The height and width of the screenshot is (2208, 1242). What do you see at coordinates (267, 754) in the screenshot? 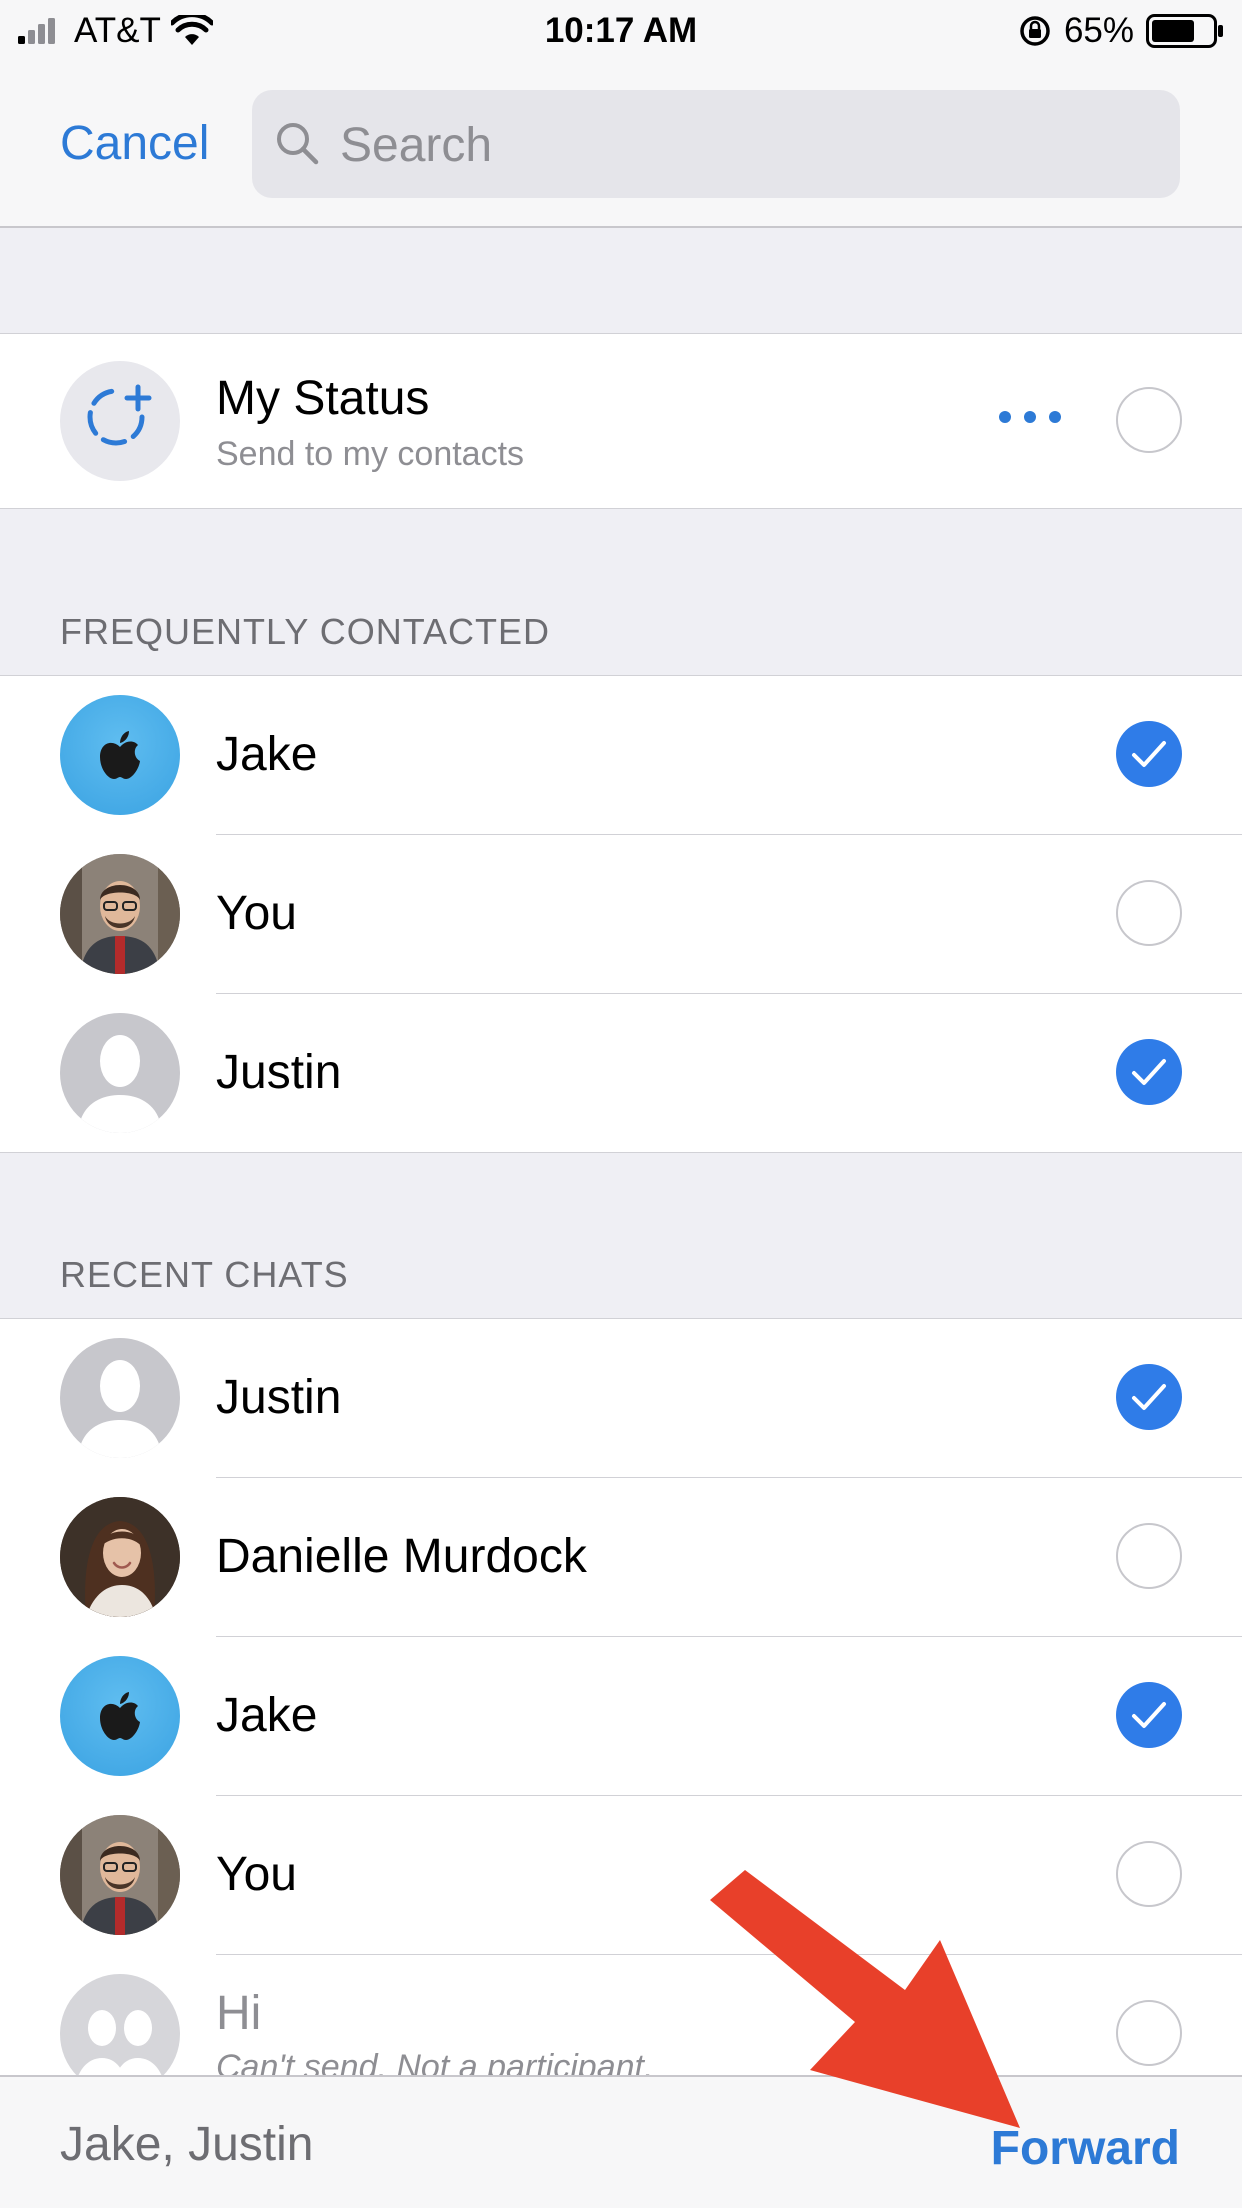
I see `contact-name: Jake` at bounding box center [267, 754].